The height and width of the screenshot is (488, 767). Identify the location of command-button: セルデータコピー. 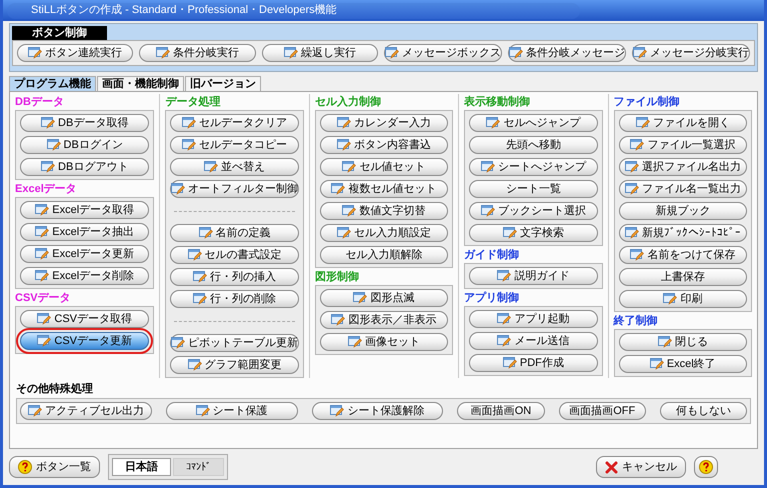
(234, 145).